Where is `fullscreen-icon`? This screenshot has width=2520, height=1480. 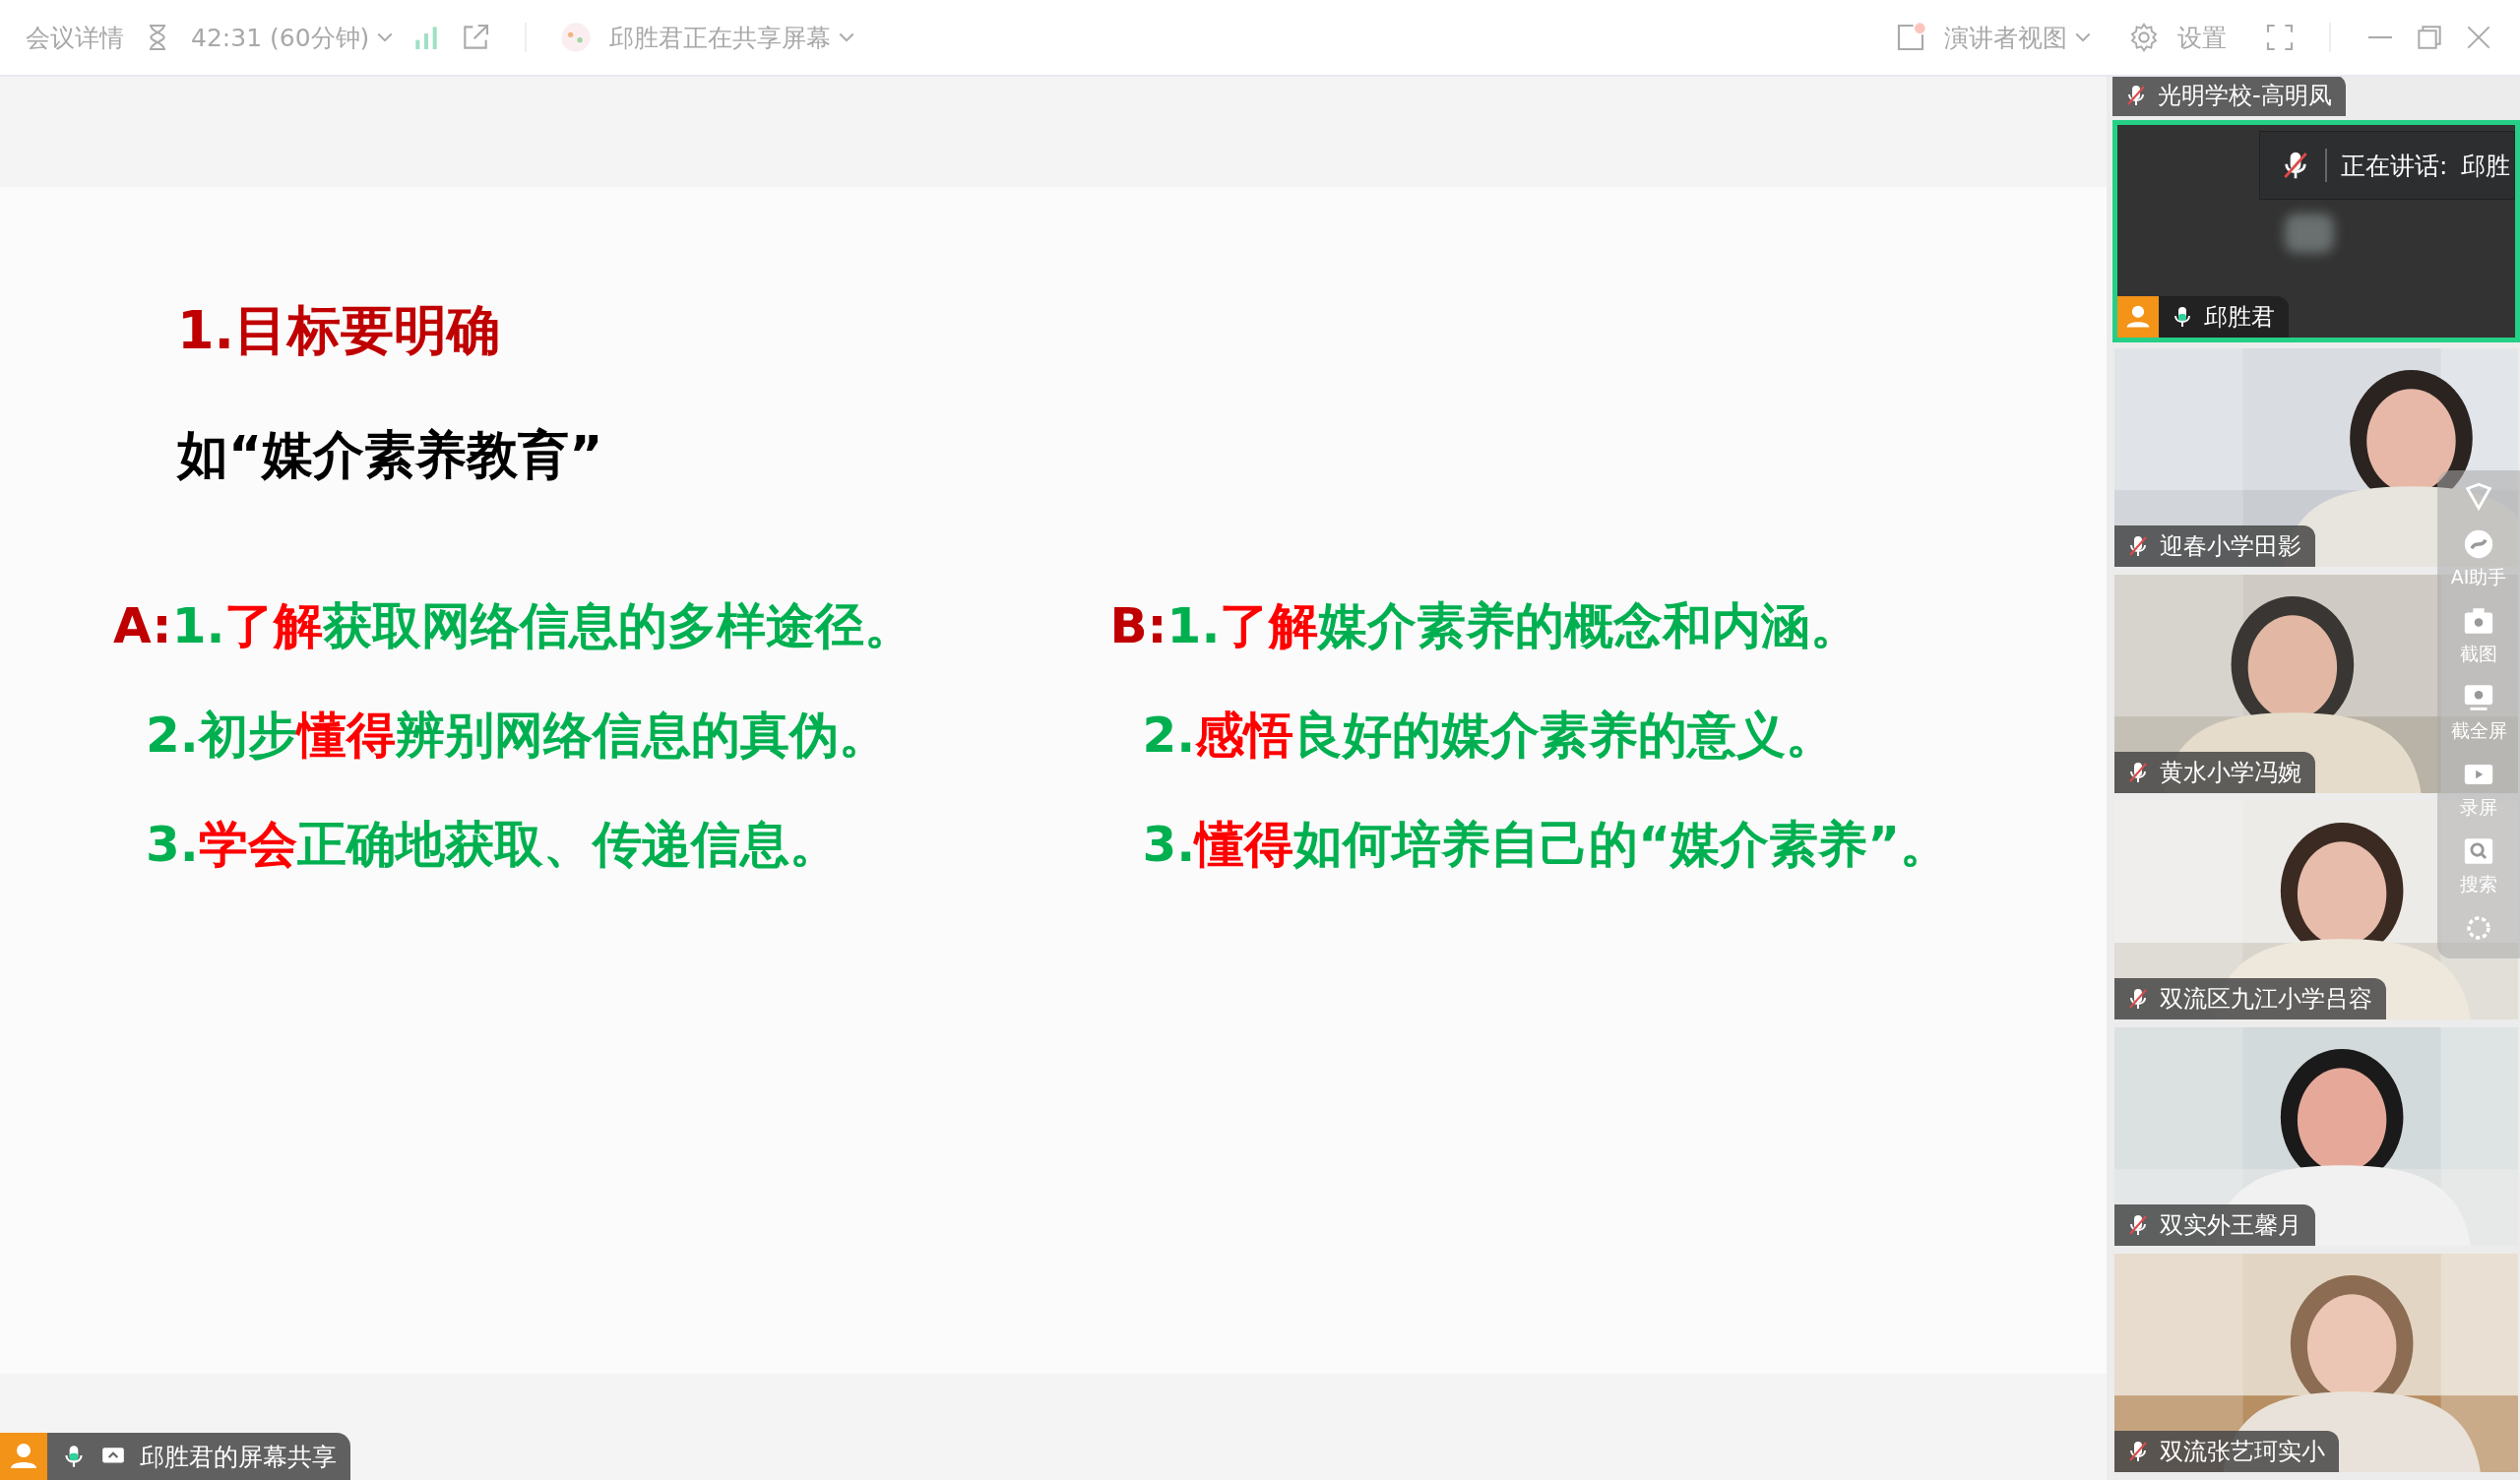 fullscreen-icon is located at coordinates (2280, 38).